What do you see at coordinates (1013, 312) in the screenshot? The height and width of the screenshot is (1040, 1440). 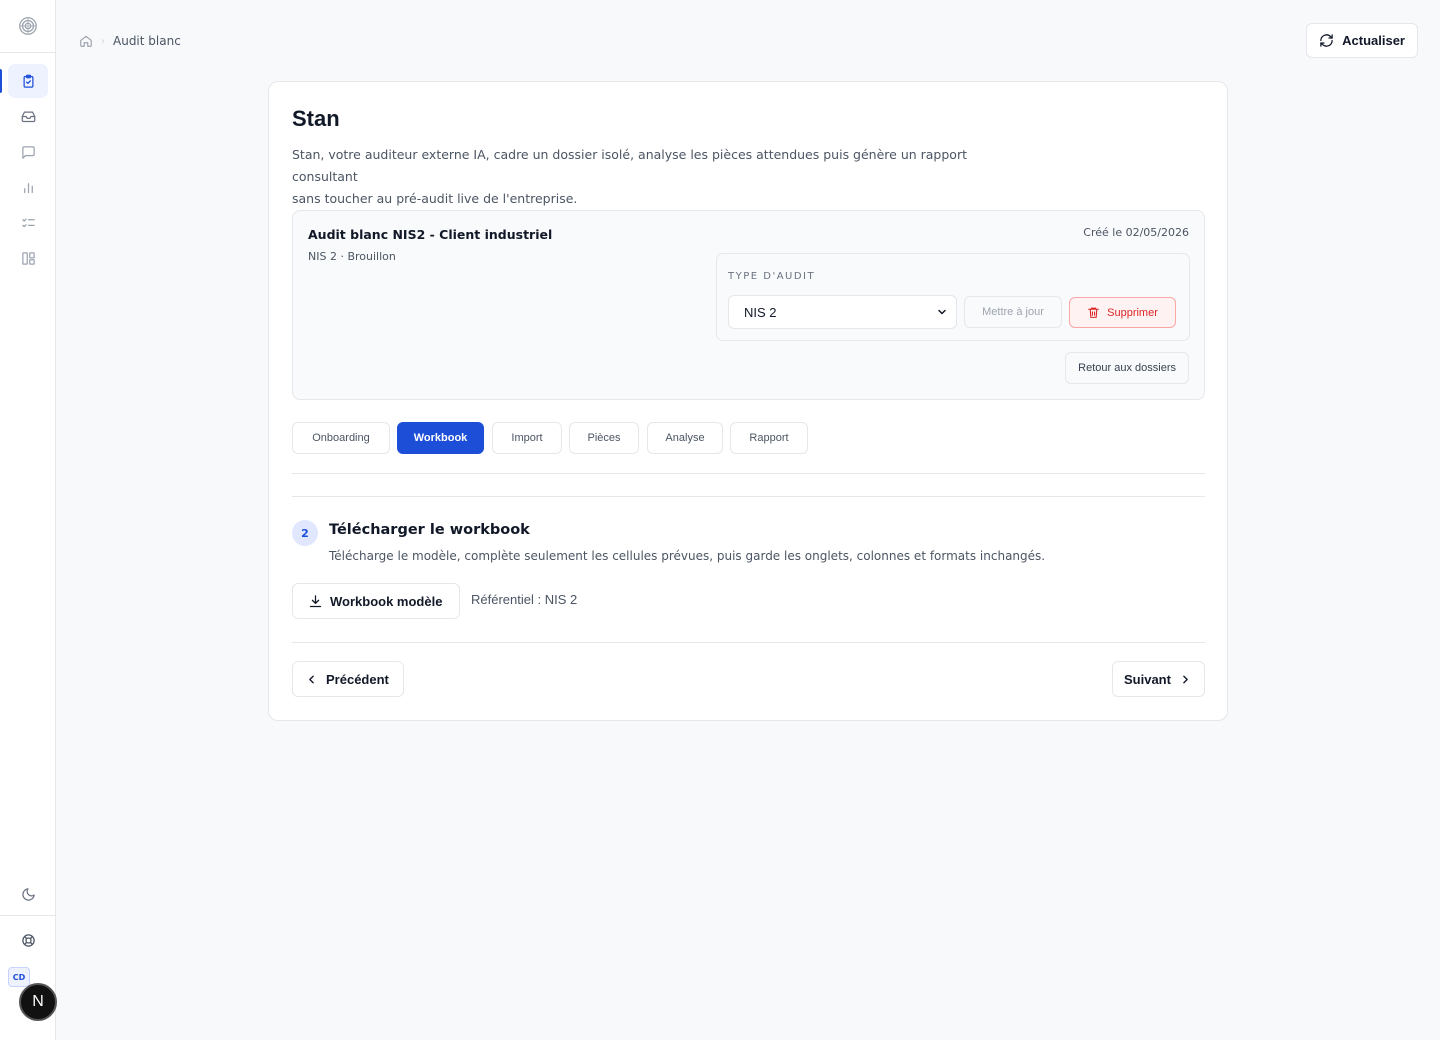 I see `update-button: Mettre à jour` at bounding box center [1013, 312].